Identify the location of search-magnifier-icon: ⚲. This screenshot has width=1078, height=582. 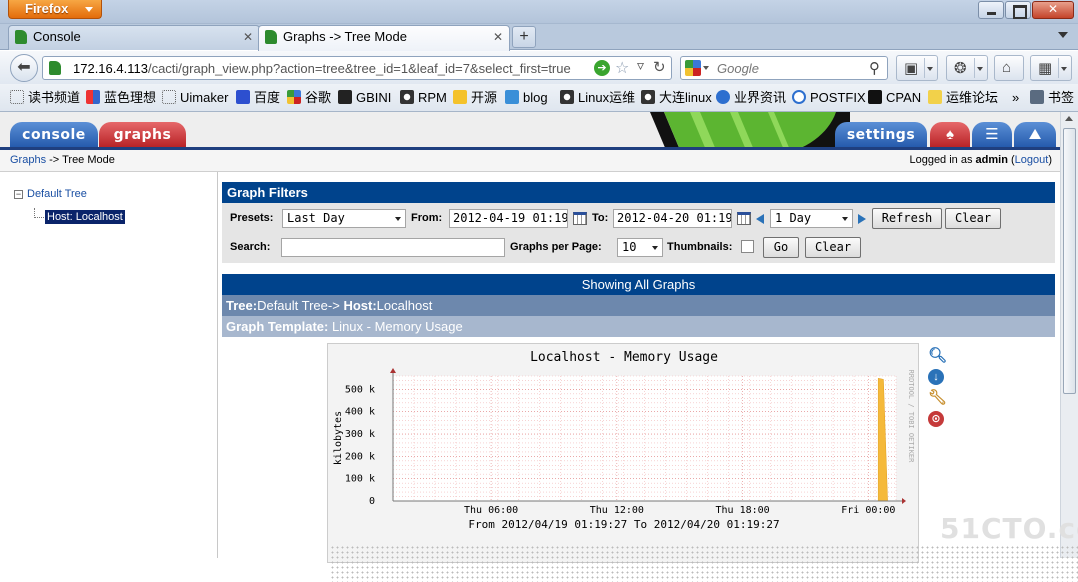
(874, 68).